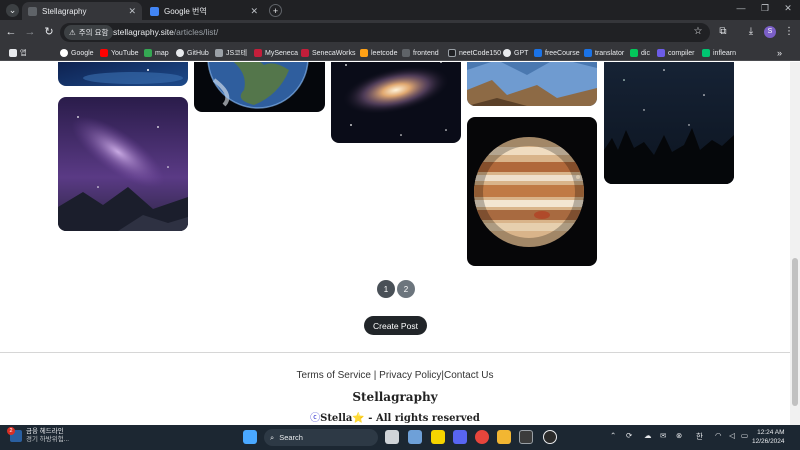 The image size is (800, 450). I want to click on menu-icon: ⋮, so click(789, 32).